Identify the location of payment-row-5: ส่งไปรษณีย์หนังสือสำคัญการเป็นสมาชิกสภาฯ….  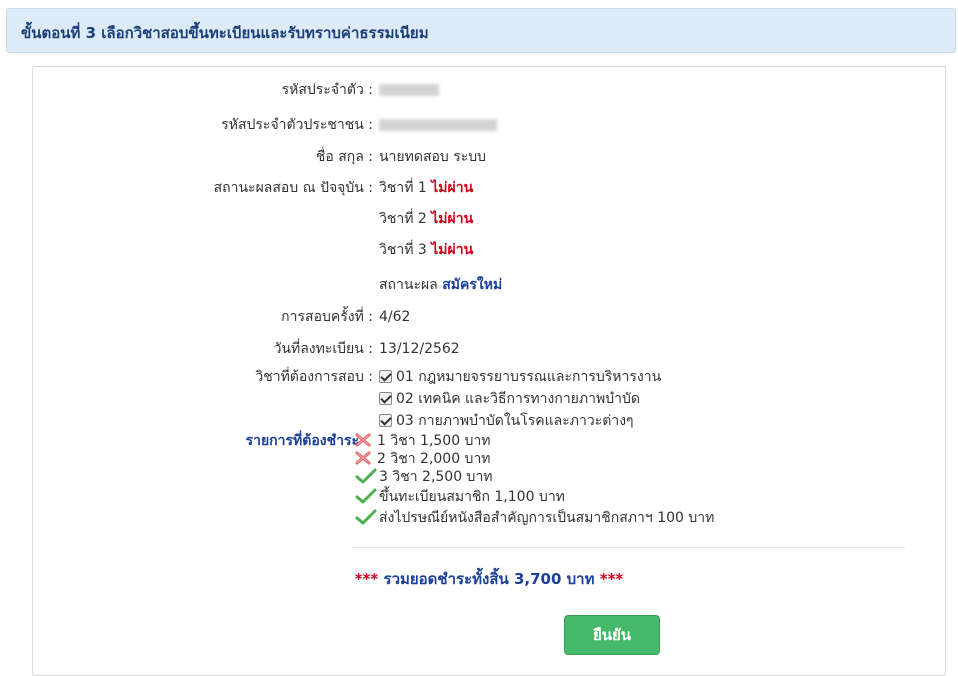
(483, 518).